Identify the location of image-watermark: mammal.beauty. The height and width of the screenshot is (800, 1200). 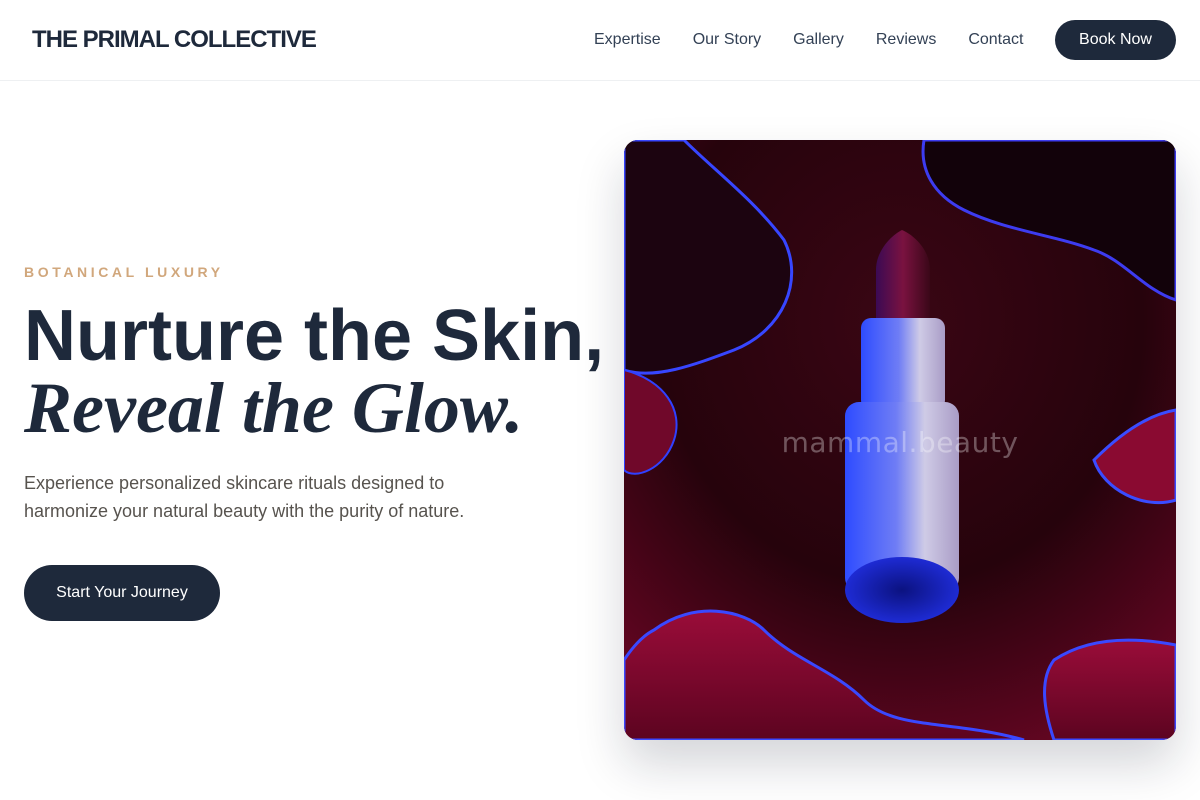
(900, 442).